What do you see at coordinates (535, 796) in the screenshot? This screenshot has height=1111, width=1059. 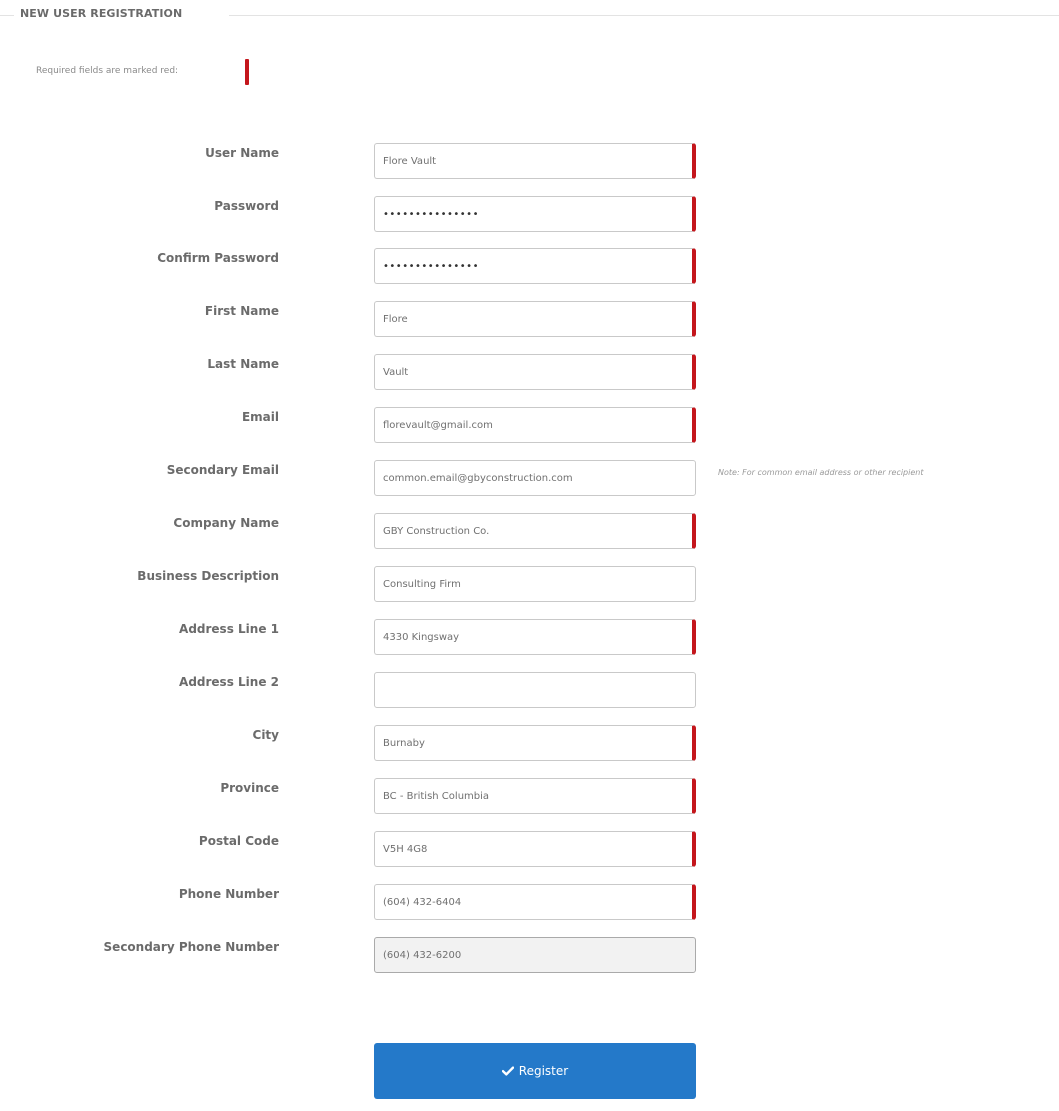 I see `province-select` at bounding box center [535, 796].